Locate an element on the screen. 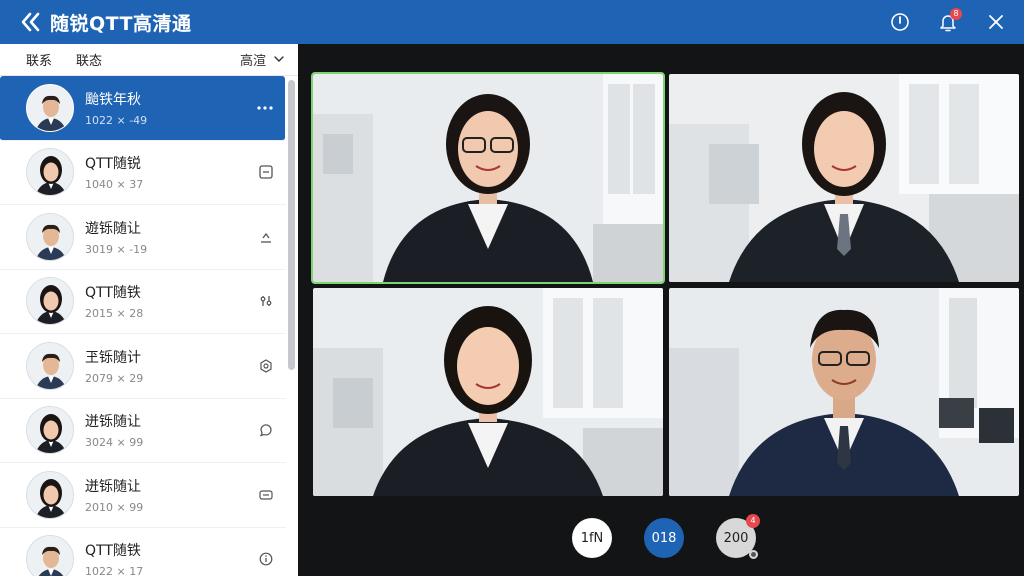 The width and height of the screenshot is (1024, 576). contact-name: 颱铁年秋 is located at coordinates (113, 99).